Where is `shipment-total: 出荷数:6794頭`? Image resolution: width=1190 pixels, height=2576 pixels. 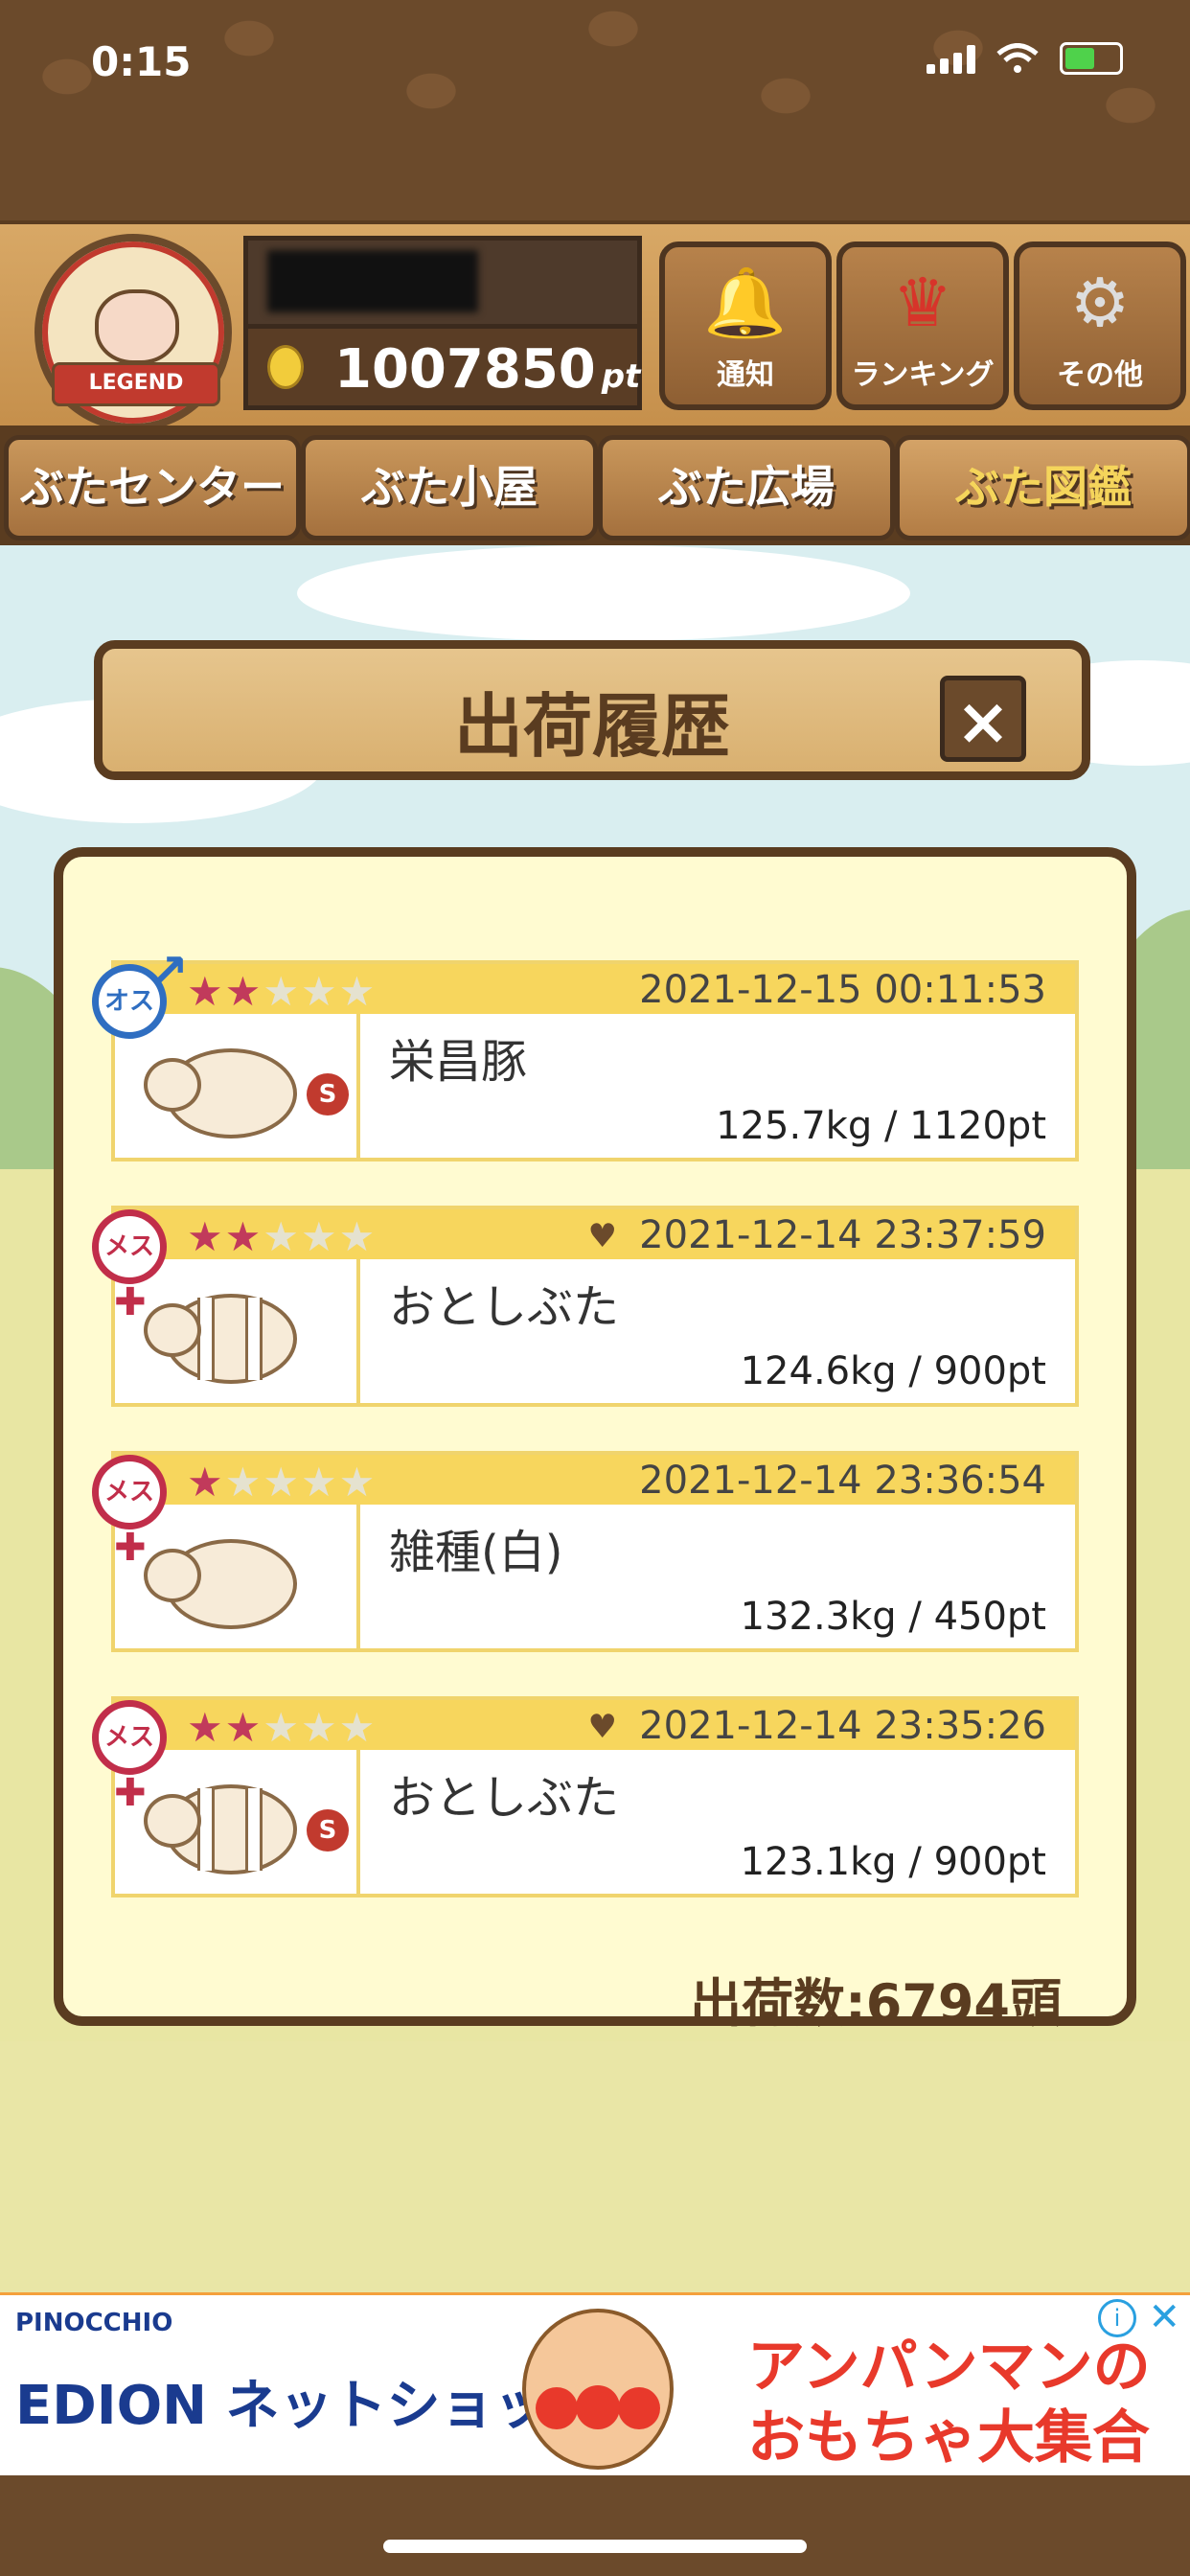
shipment-total: 出荷数:6794頭 is located at coordinates (876, 2004).